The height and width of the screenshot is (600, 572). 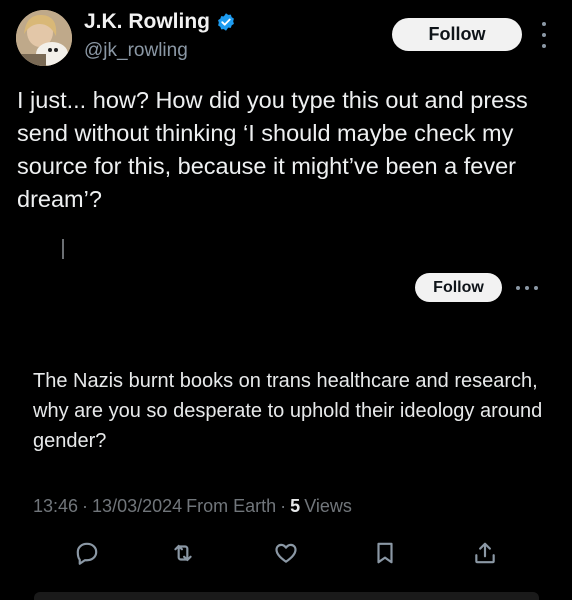 I want to click on tweet-date: 13/03/2024, so click(x=137, y=506).